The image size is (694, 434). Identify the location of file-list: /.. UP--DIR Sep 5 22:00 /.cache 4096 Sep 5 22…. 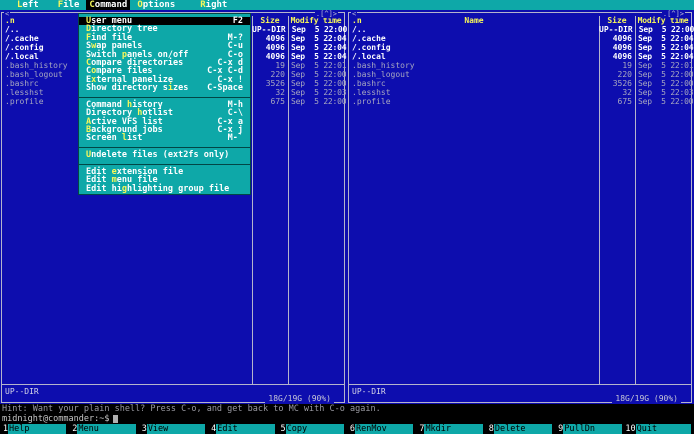
(521, 65).